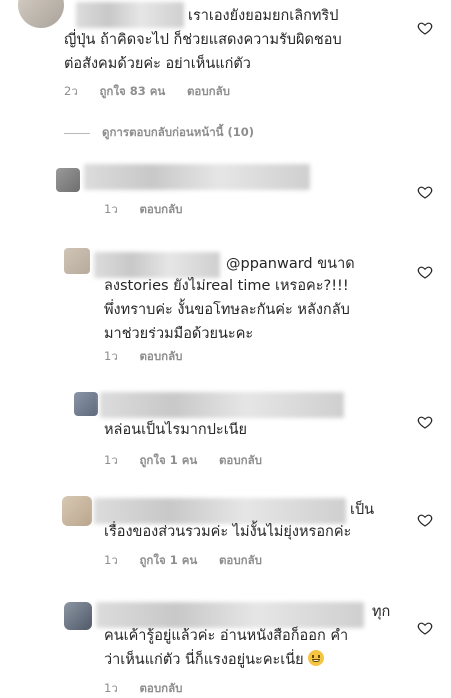  What do you see at coordinates (263, 16) in the screenshot?
I see `comment-text-line: เราเองยังยอมยกเลิกทริป` at bounding box center [263, 16].